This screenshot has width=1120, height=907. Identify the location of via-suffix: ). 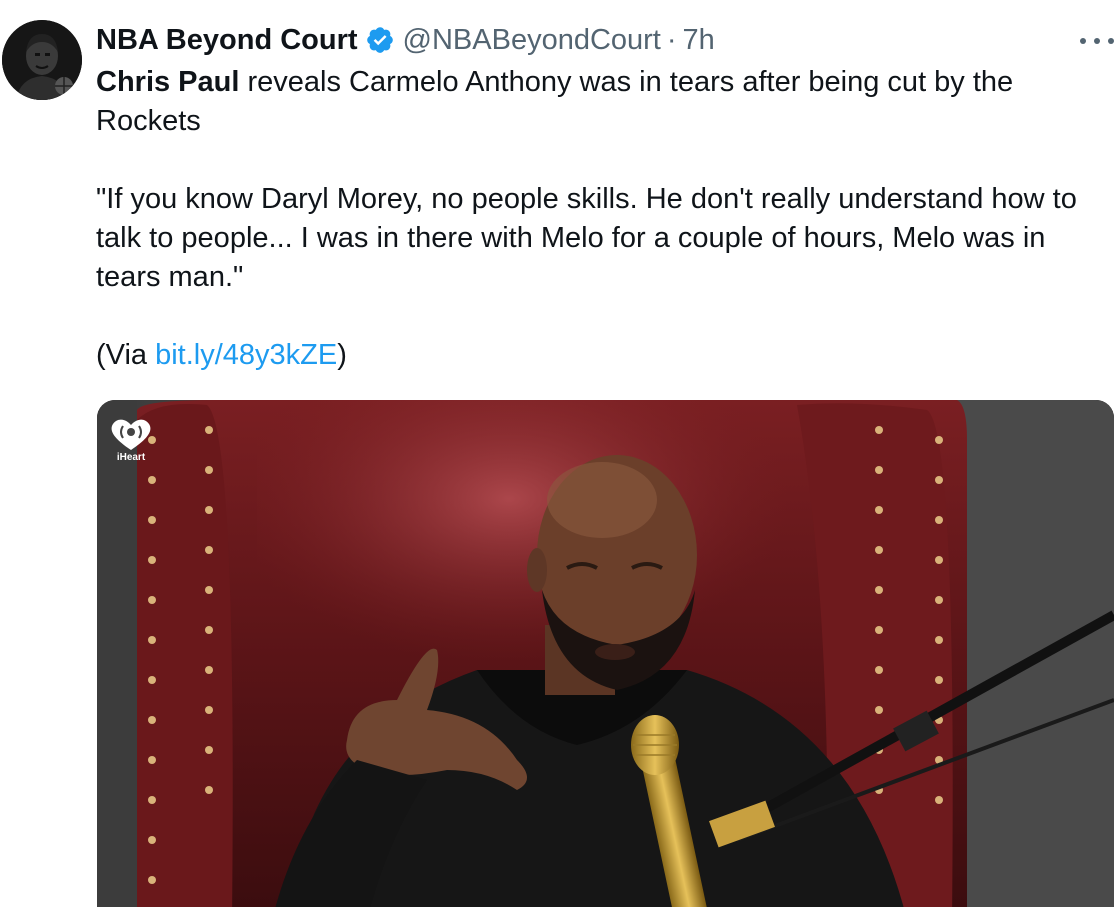
(342, 355).